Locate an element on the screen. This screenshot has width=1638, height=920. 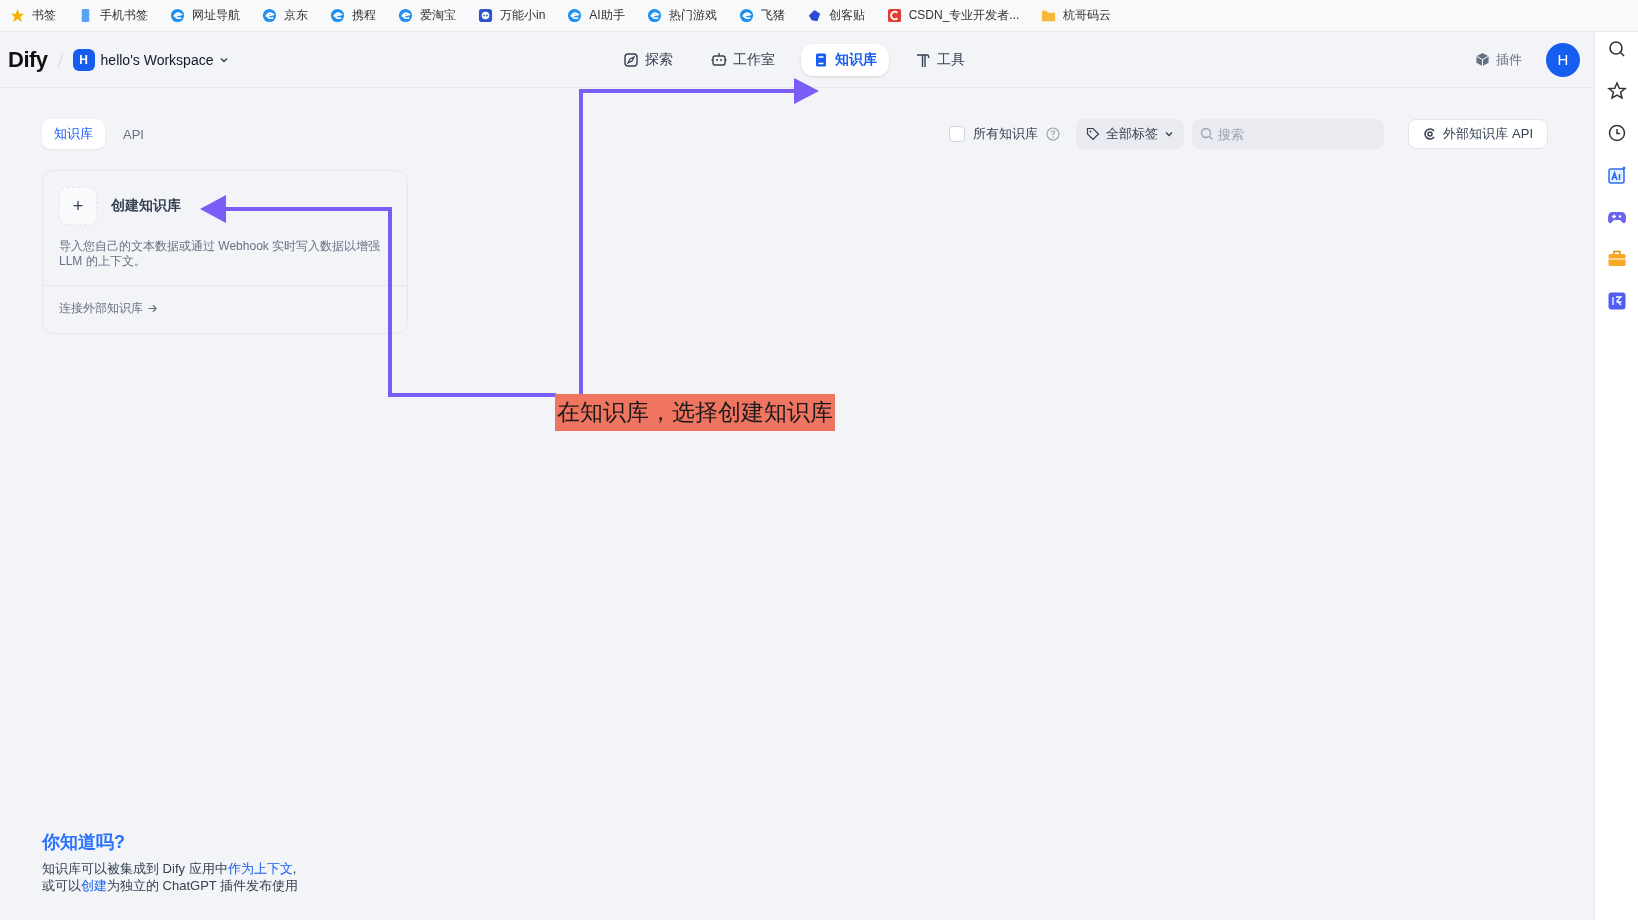
arrow-right-icon is located at coordinates (152, 308).